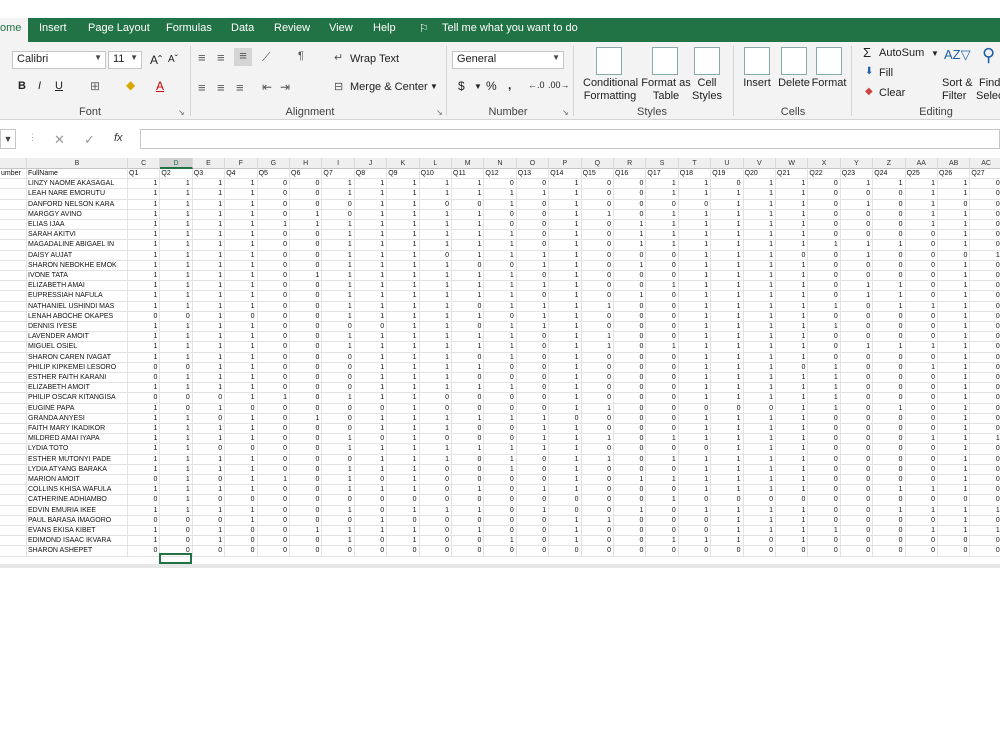 The width and height of the screenshot is (1000, 750). Describe the element at coordinates (156, 60) in the screenshot. I see `increase-font-icon: Aˆ` at that location.